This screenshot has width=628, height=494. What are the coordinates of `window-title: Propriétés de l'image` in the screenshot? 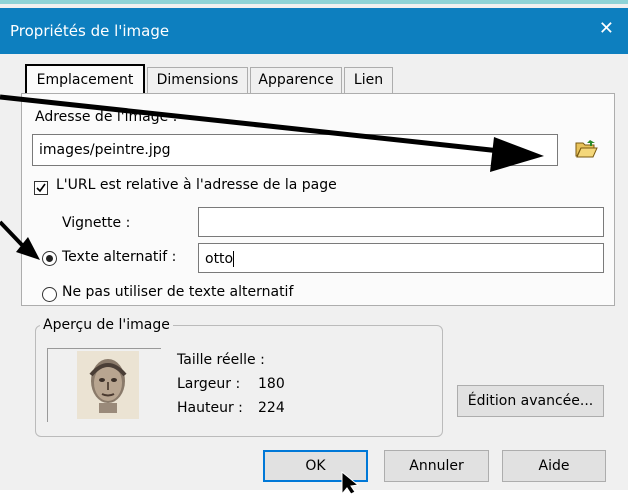 It's located at (90, 31).